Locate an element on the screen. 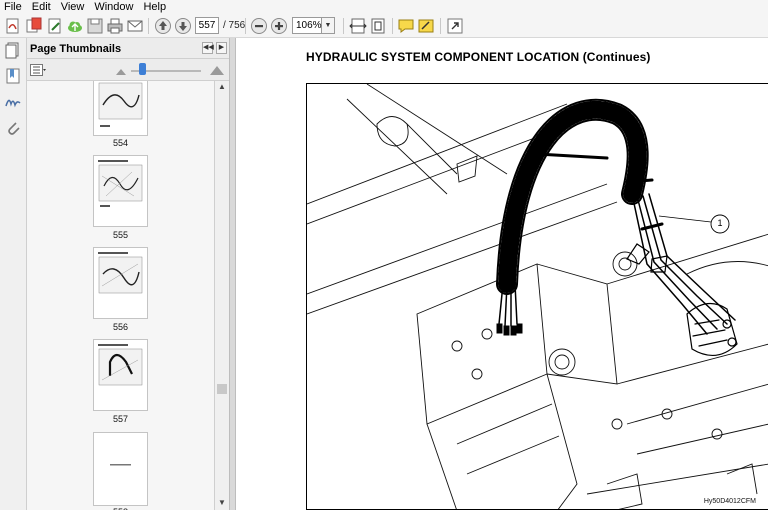 The height and width of the screenshot is (510, 768). expand-icon is located at coordinates (455, 26).